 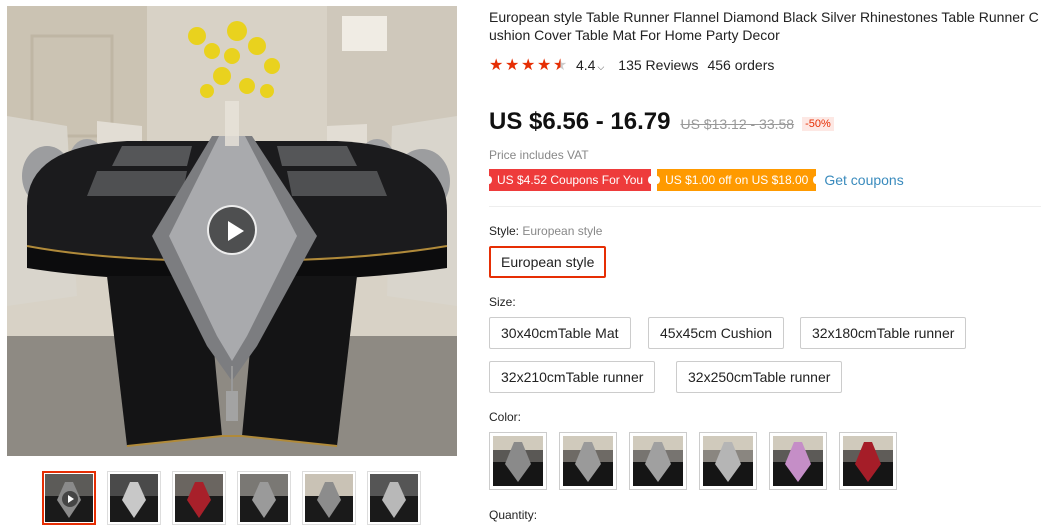 What do you see at coordinates (765, 206) in the screenshot?
I see `divider` at bounding box center [765, 206].